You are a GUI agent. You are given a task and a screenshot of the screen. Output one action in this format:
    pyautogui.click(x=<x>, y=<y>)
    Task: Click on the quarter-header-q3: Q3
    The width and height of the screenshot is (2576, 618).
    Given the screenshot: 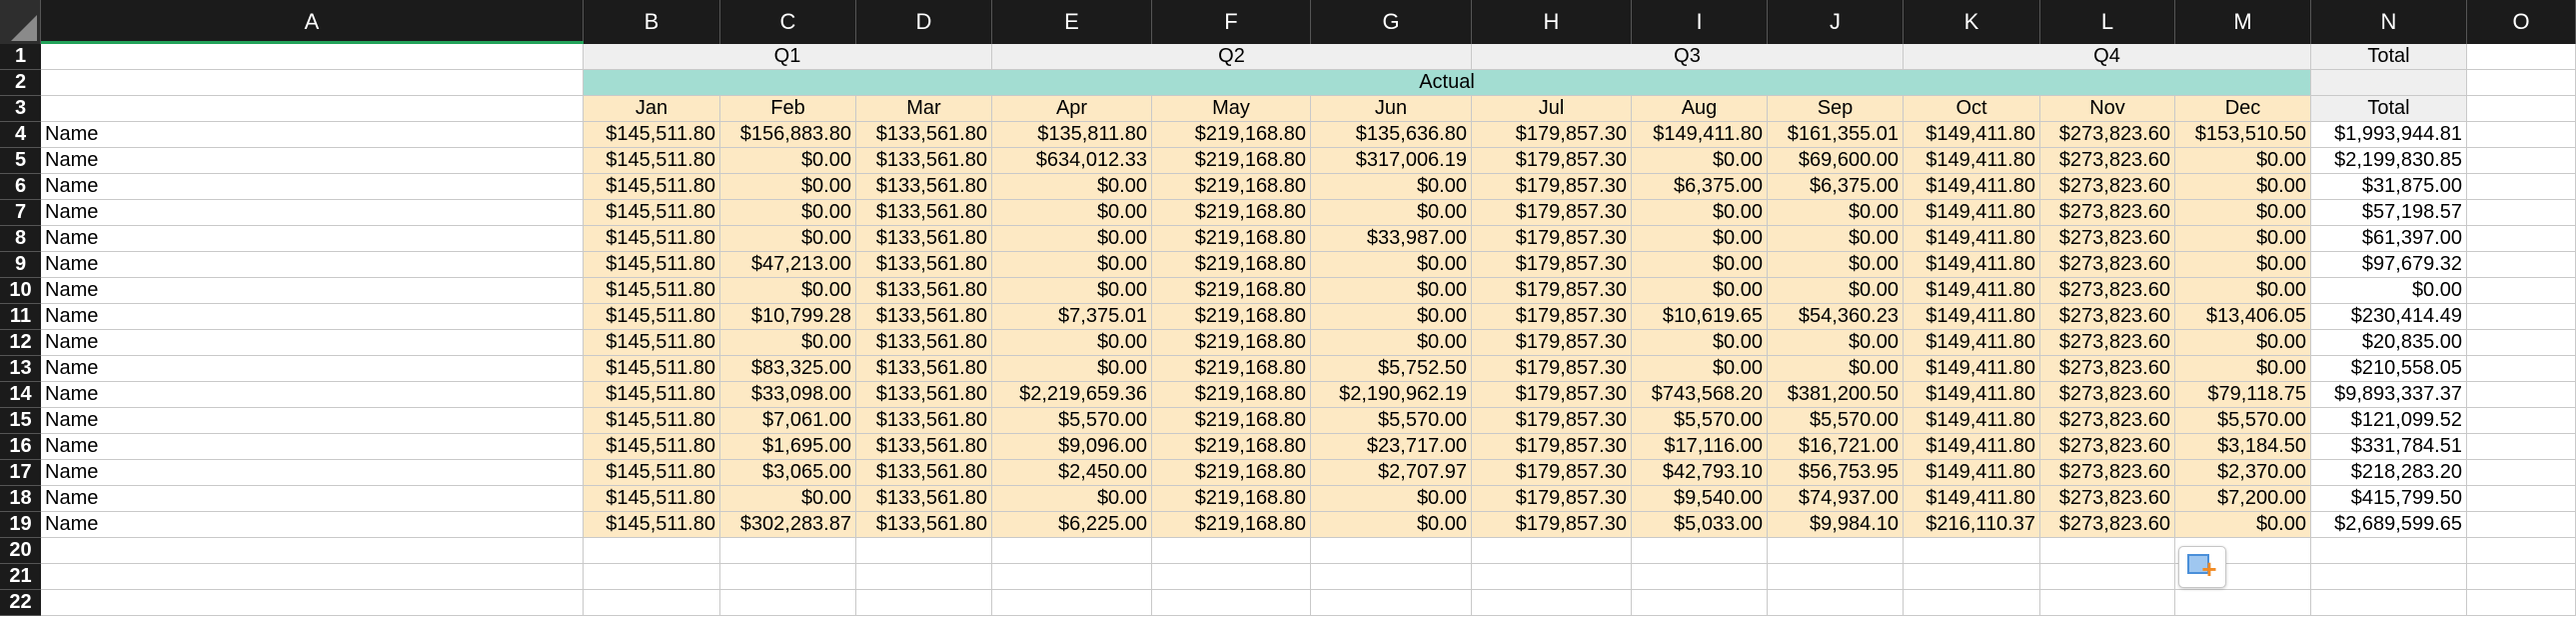 What is the action you would take?
    pyautogui.click(x=1688, y=57)
    